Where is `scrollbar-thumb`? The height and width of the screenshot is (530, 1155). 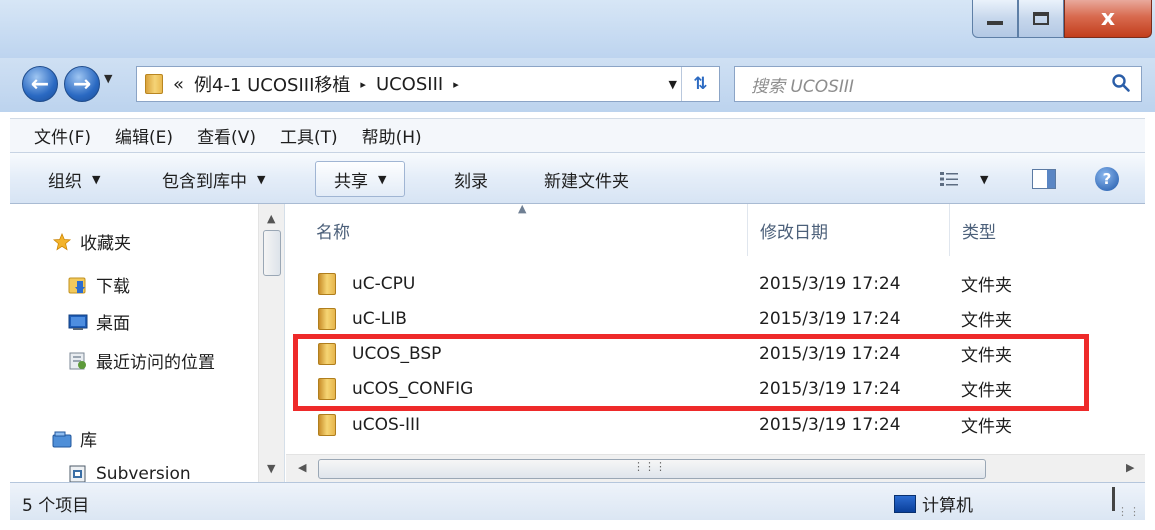 scrollbar-thumb is located at coordinates (272, 253).